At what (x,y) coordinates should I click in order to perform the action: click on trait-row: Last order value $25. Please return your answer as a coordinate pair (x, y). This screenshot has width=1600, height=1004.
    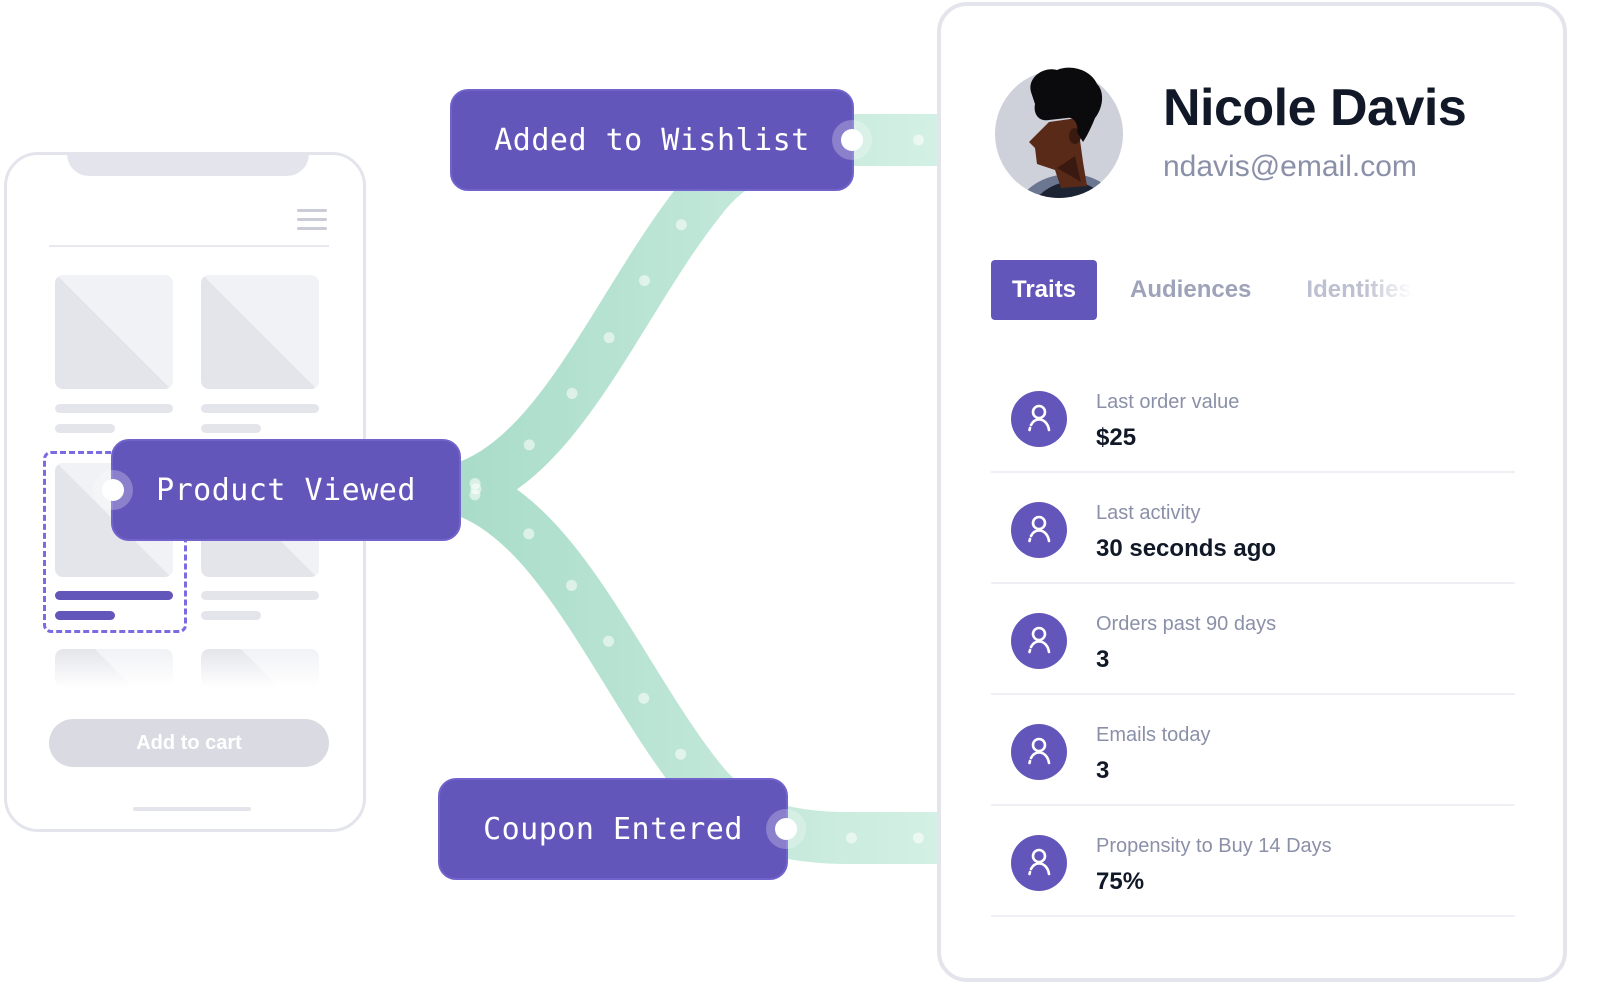
    Looking at the image, I should click on (1253, 417).